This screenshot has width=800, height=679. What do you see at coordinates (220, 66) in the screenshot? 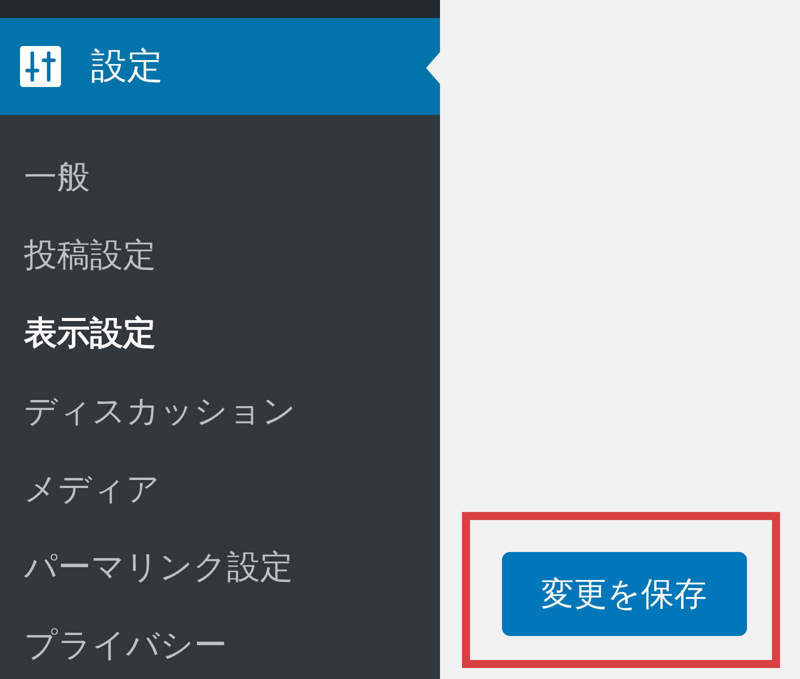
I see `settings-menu-item: 設定` at bounding box center [220, 66].